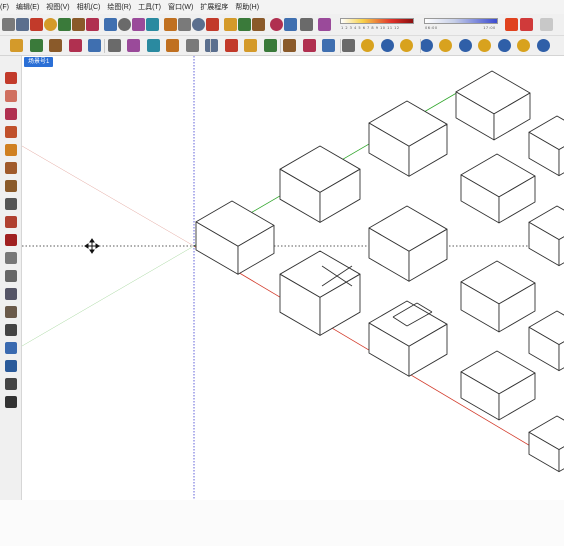 This screenshot has width=564, height=546. Describe the element at coordinates (8, 24) in the screenshot. I see `new-icon` at that location.